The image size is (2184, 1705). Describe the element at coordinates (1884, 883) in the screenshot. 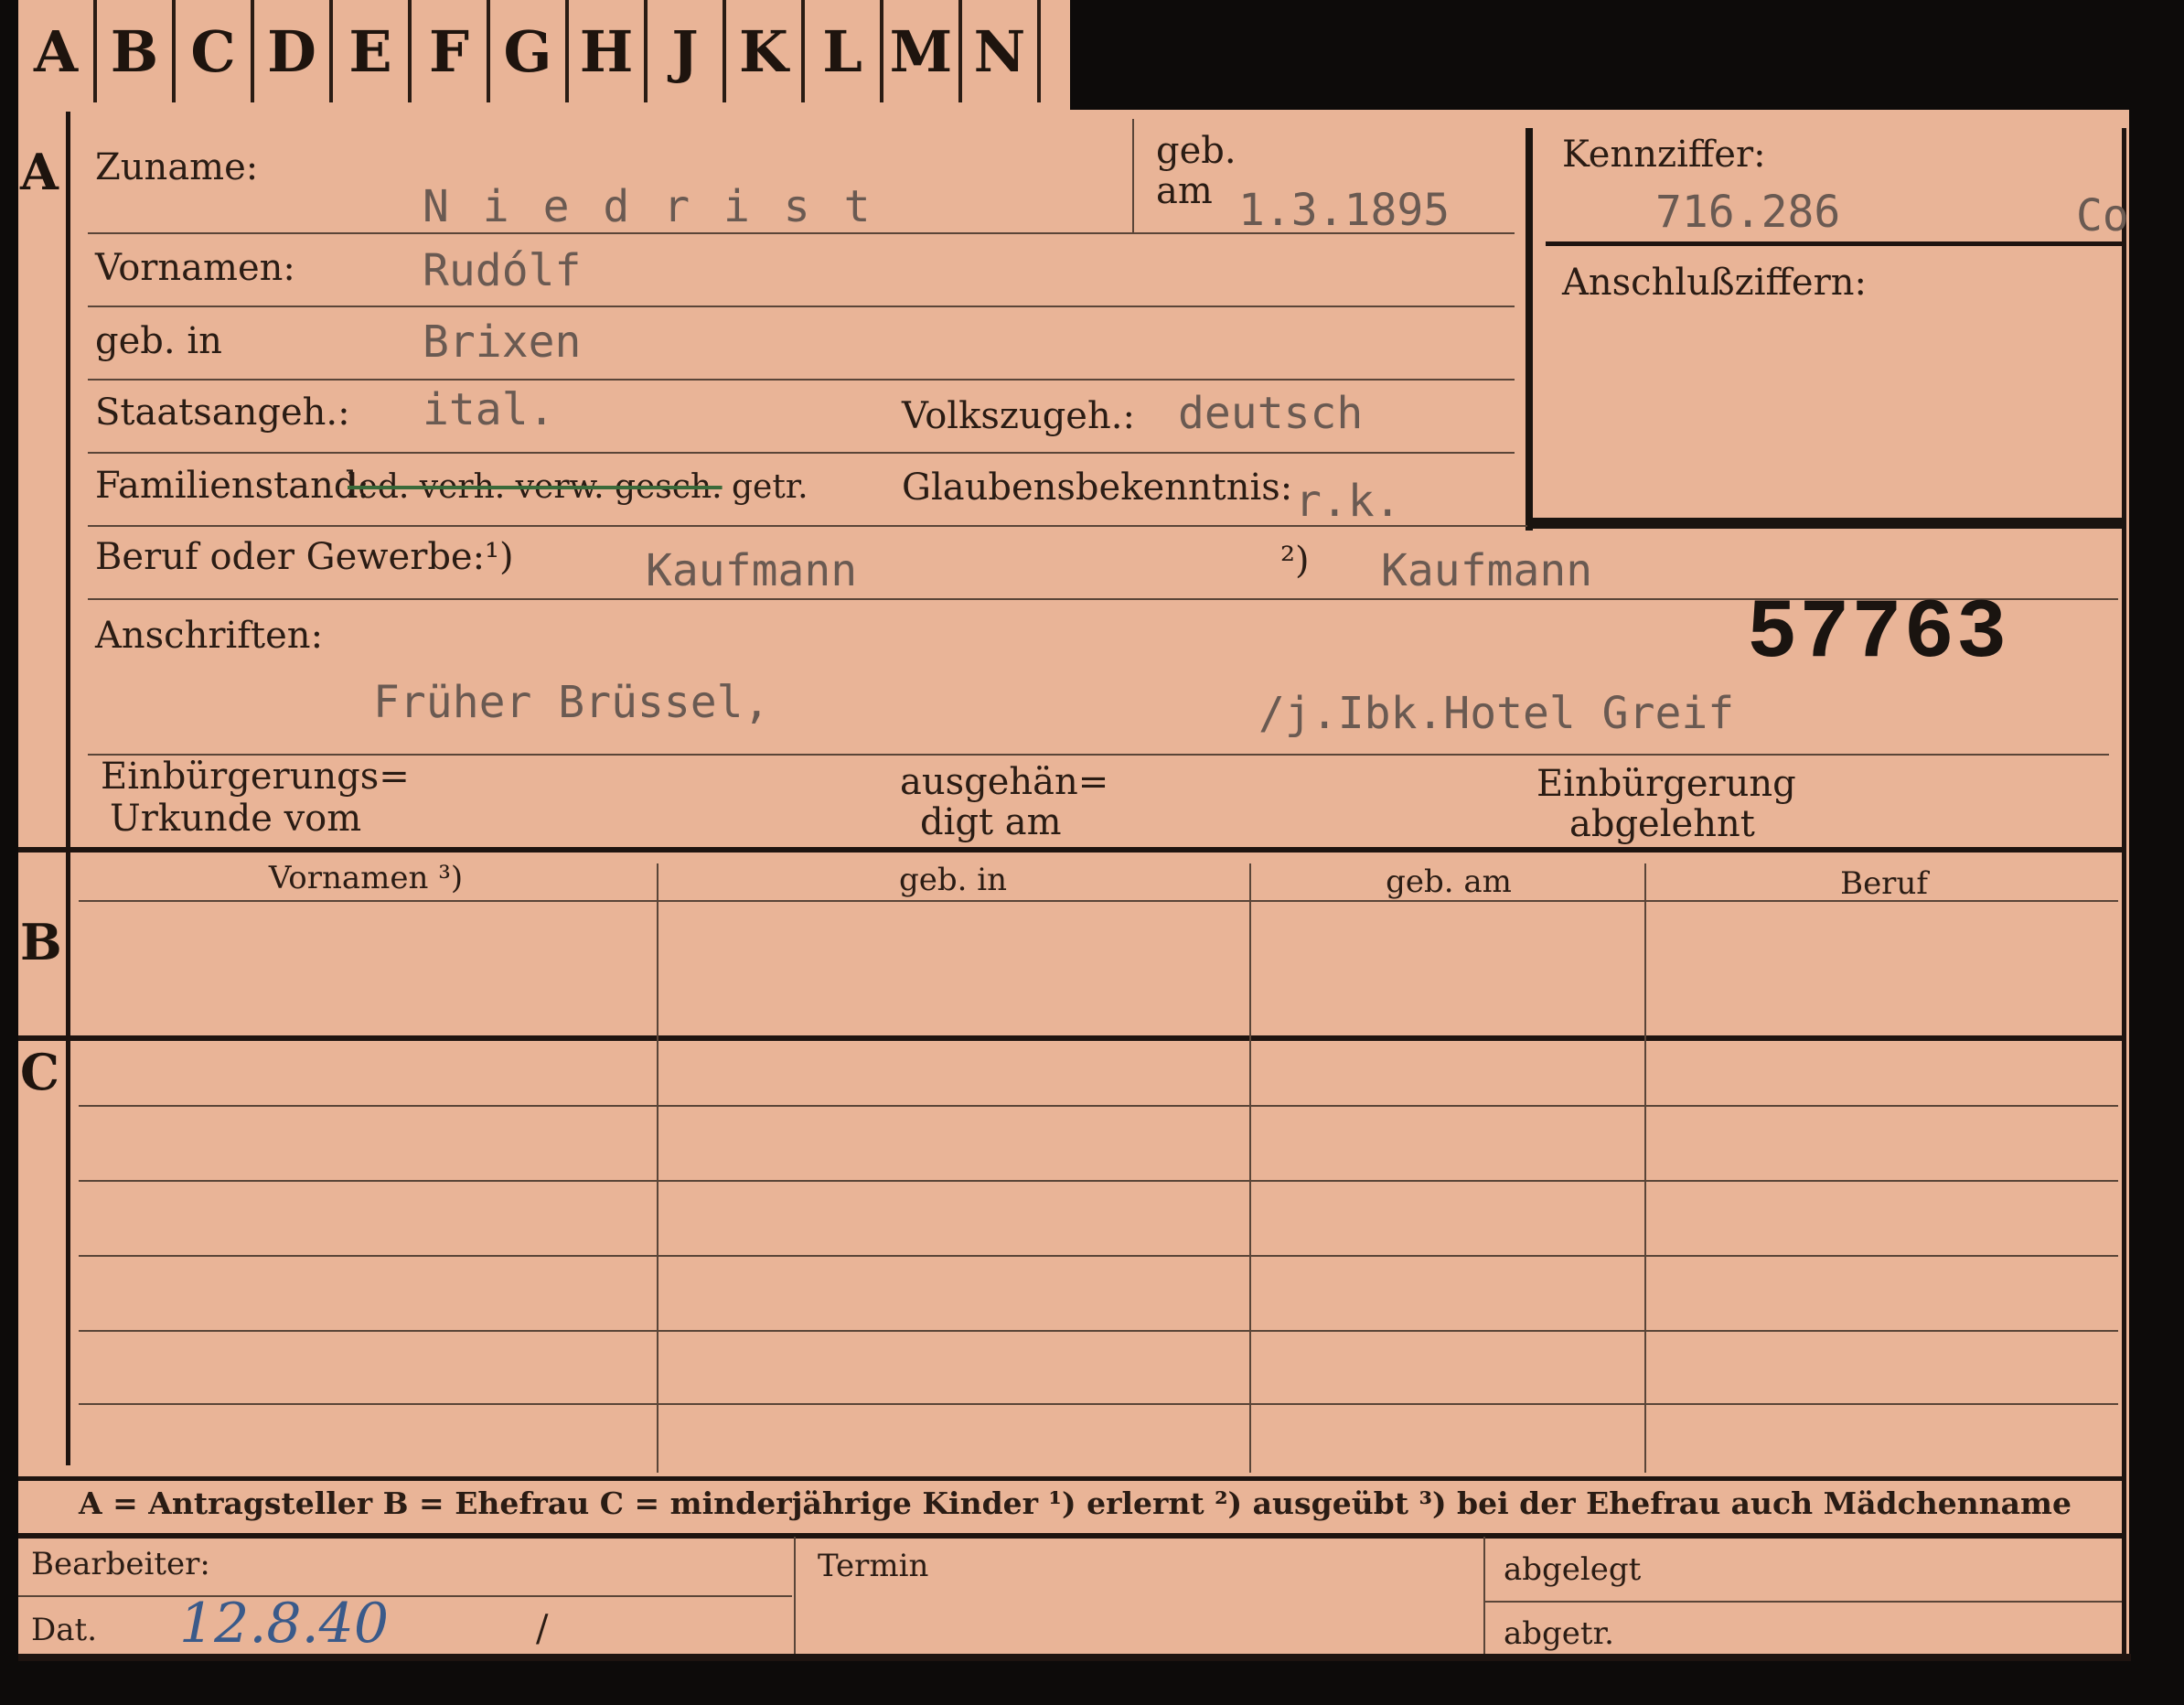

I see `col-beruf: Beruf` at that location.